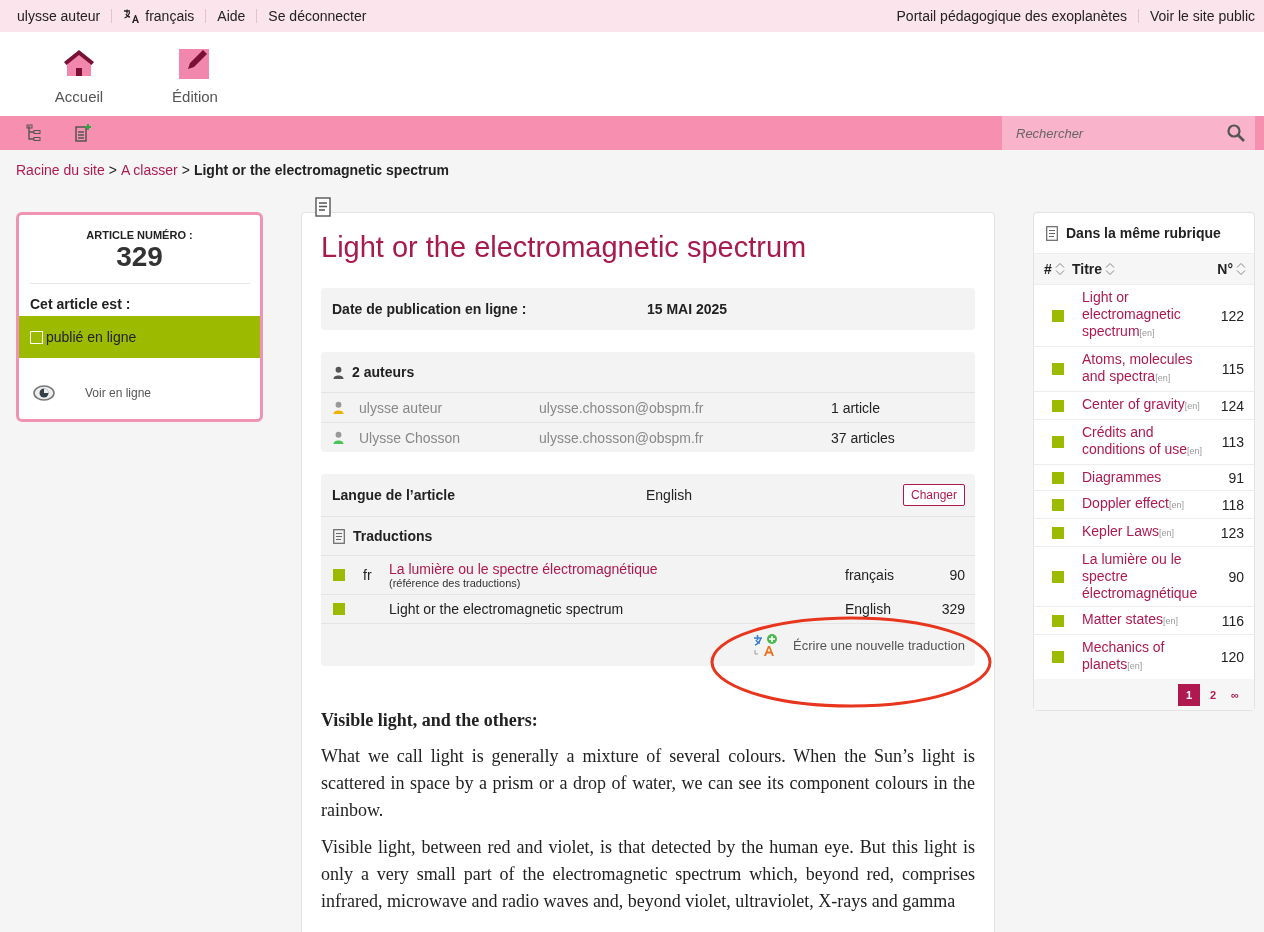 Image resolution: width=1264 pixels, height=932 pixels. What do you see at coordinates (83, 133) in the screenshot?
I see `new-document-icon` at bounding box center [83, 133].